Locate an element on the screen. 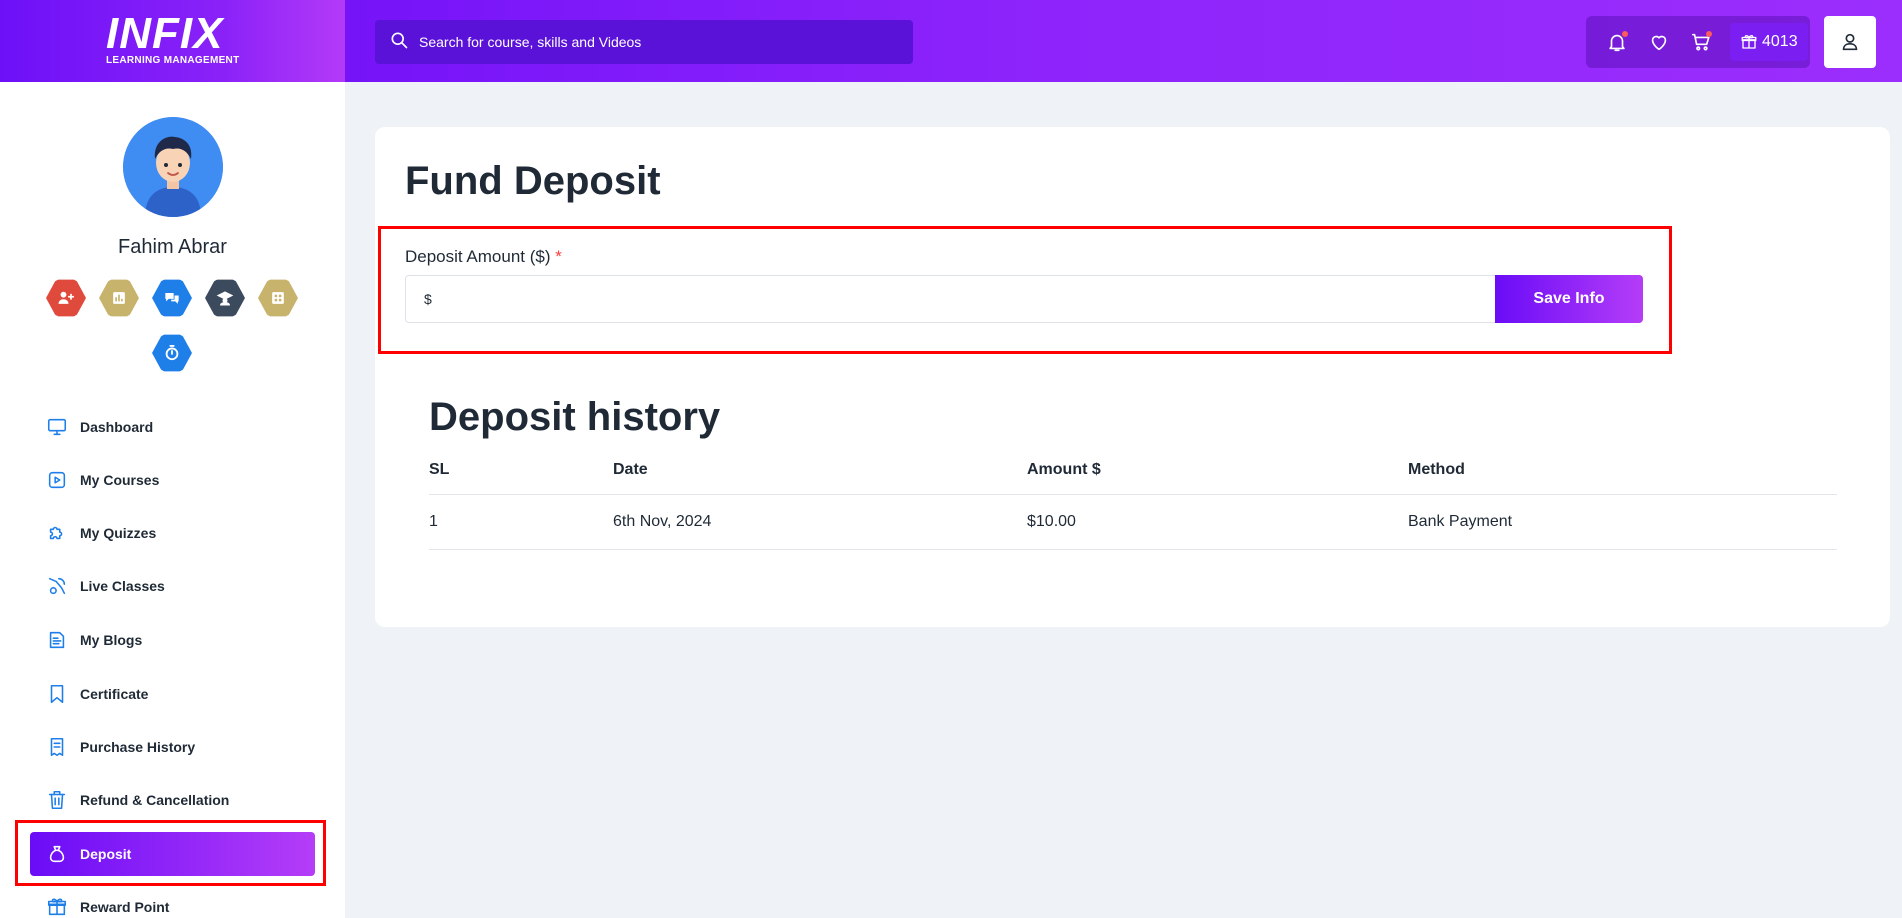 This screenshot has height=918, width=1902. search-icon is located at coordinates (399, 42).